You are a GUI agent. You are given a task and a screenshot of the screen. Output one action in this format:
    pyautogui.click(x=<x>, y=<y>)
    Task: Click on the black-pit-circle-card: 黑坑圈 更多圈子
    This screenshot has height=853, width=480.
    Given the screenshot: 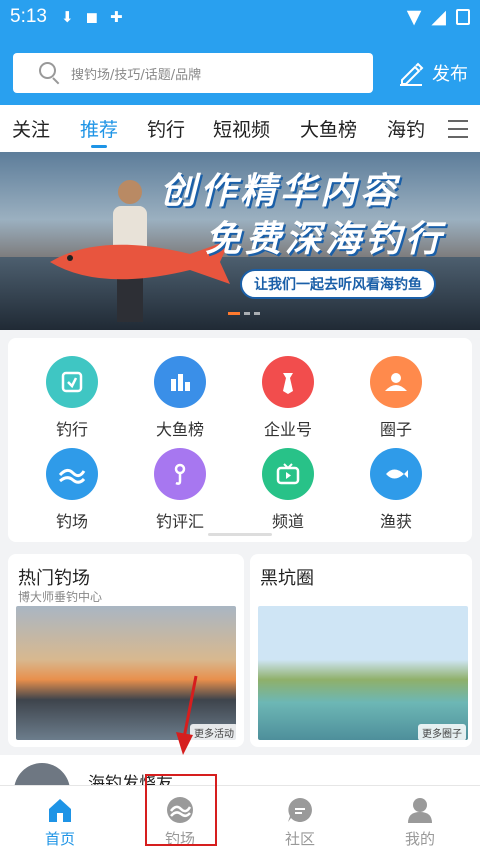 What is the action you would take?
    pyautogui.click(x=361, y=650)
    